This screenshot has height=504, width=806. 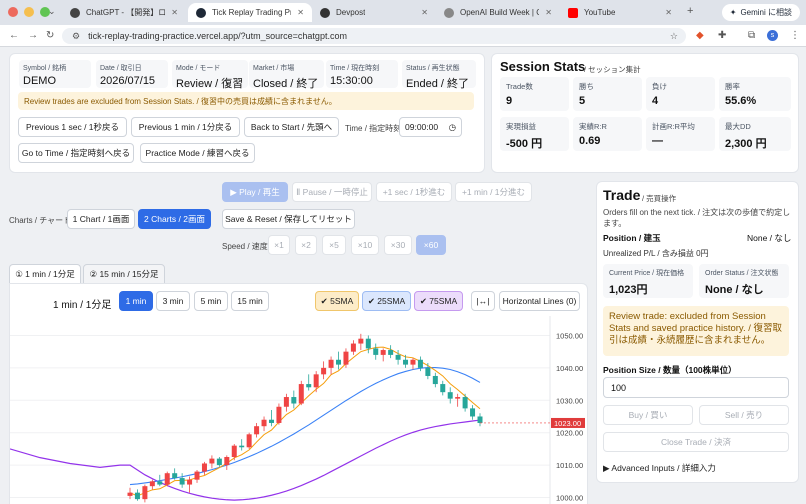 What do you see at coordinates (696, 387) in the screenshot?
I see `position-size-input: 100` at bounding box center [696, 387].